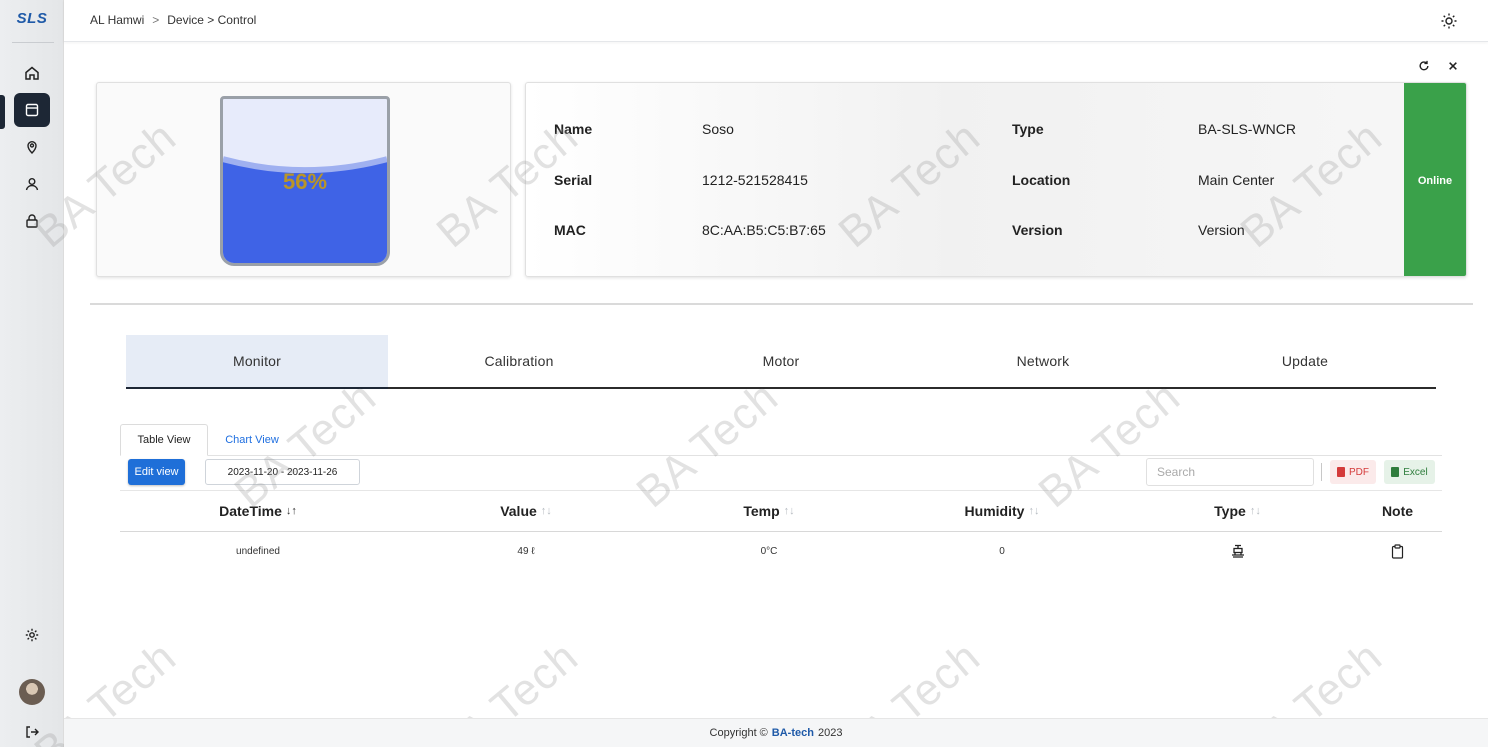  What do you see at coordinates (32, 373) in the screenshot?
I see `sidebar: SLS` at bounding box center [32, 373].